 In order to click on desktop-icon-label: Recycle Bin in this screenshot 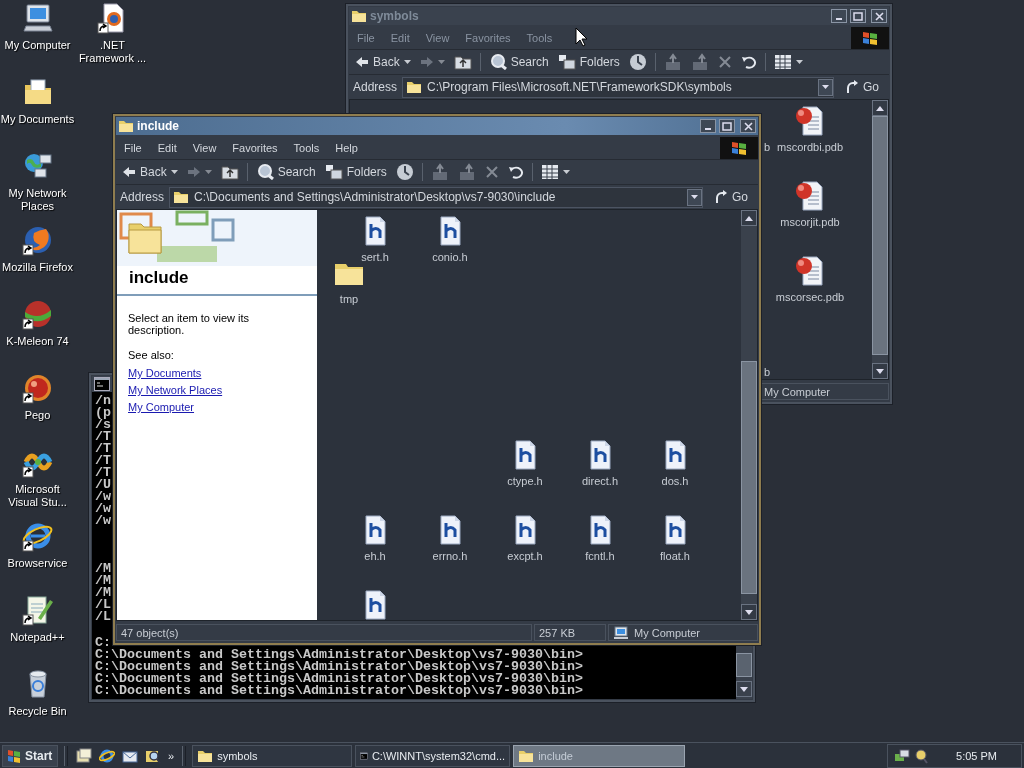, I will do `click(37, 711)`.